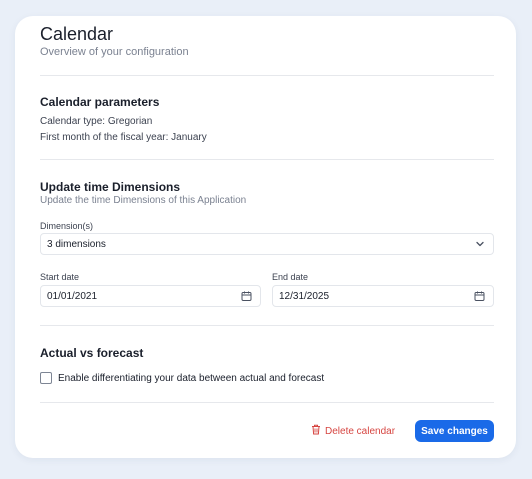 The width and height of the screenshot is (532, 479). What do you see at coordinates (72, 296) in the screenshot?
I see `start-date-value: 01/01/2021` at bounding box center [72, 296].